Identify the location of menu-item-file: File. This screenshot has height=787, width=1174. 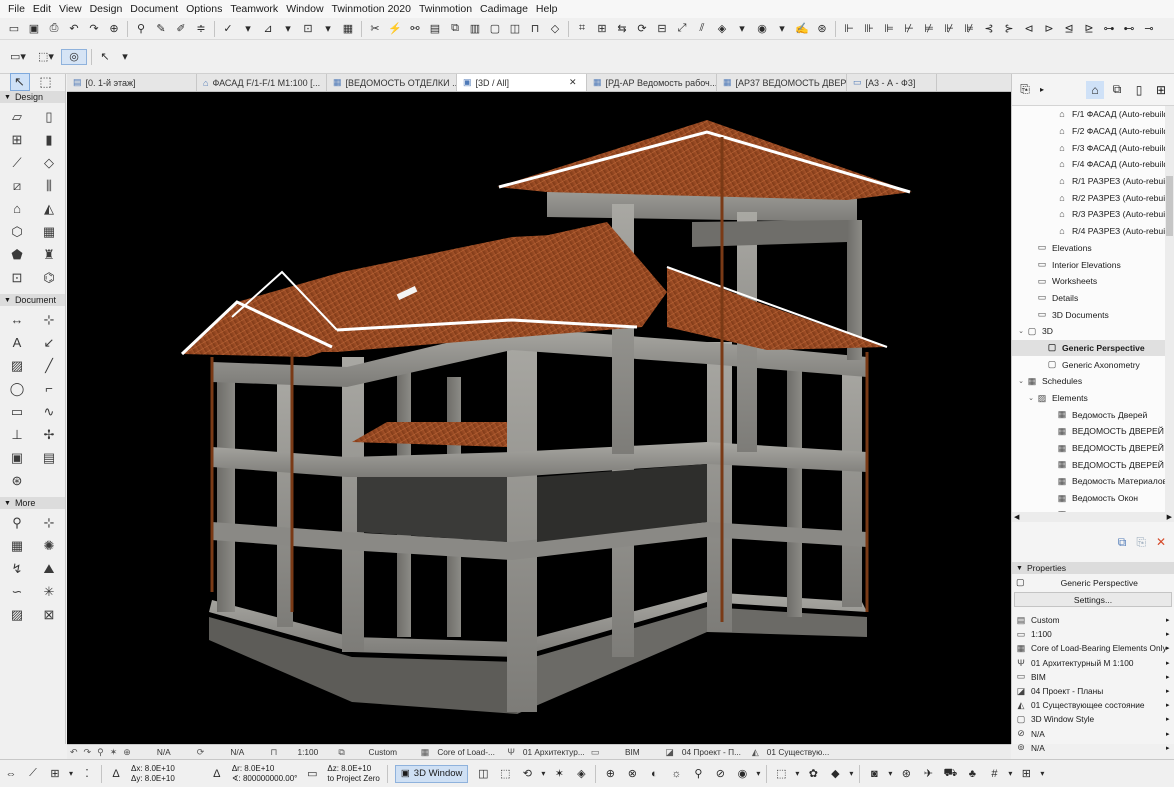
(16, 9).